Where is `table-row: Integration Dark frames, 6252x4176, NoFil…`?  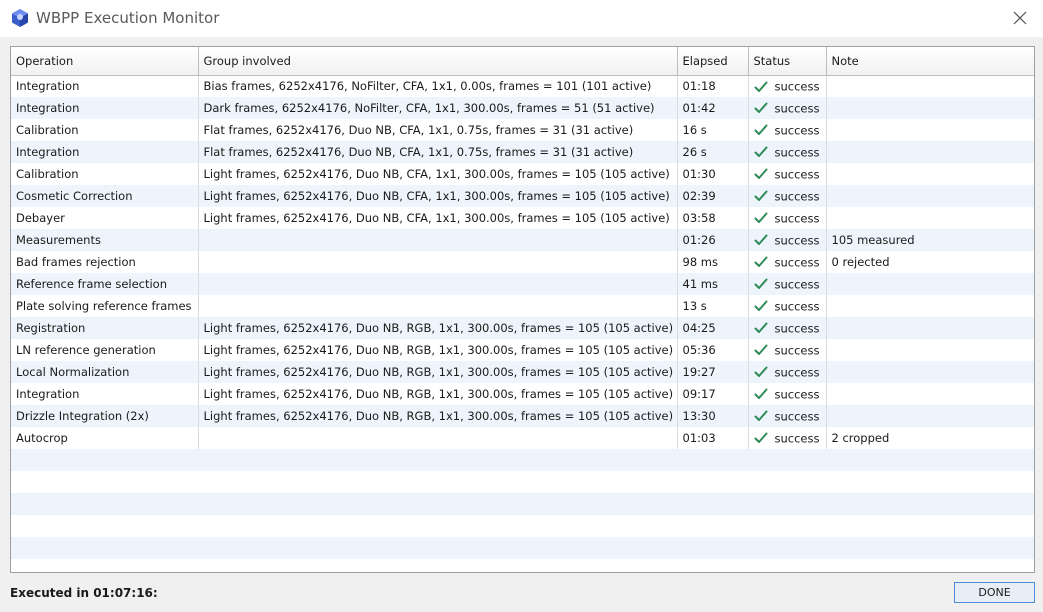
table-row: Integration Dark frames, 6252x4176, NoFil… is located at coordinates (522, 108).